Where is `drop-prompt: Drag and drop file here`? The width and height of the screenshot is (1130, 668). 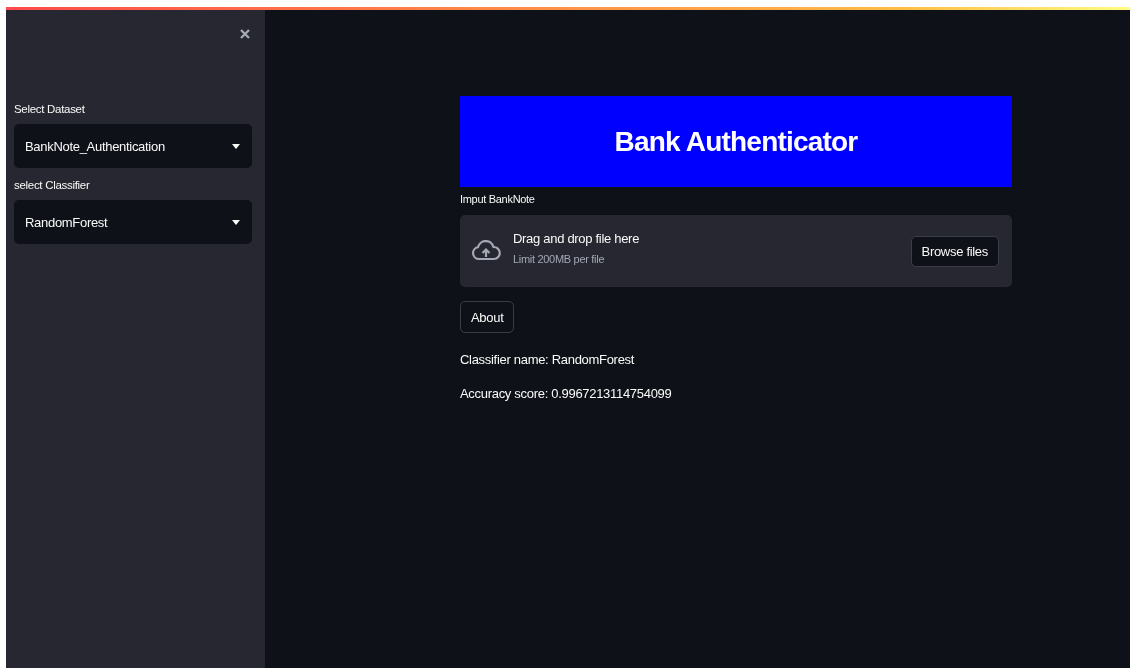 drop-prompt: Drag and drop file here is located at coordinates (577, 238).